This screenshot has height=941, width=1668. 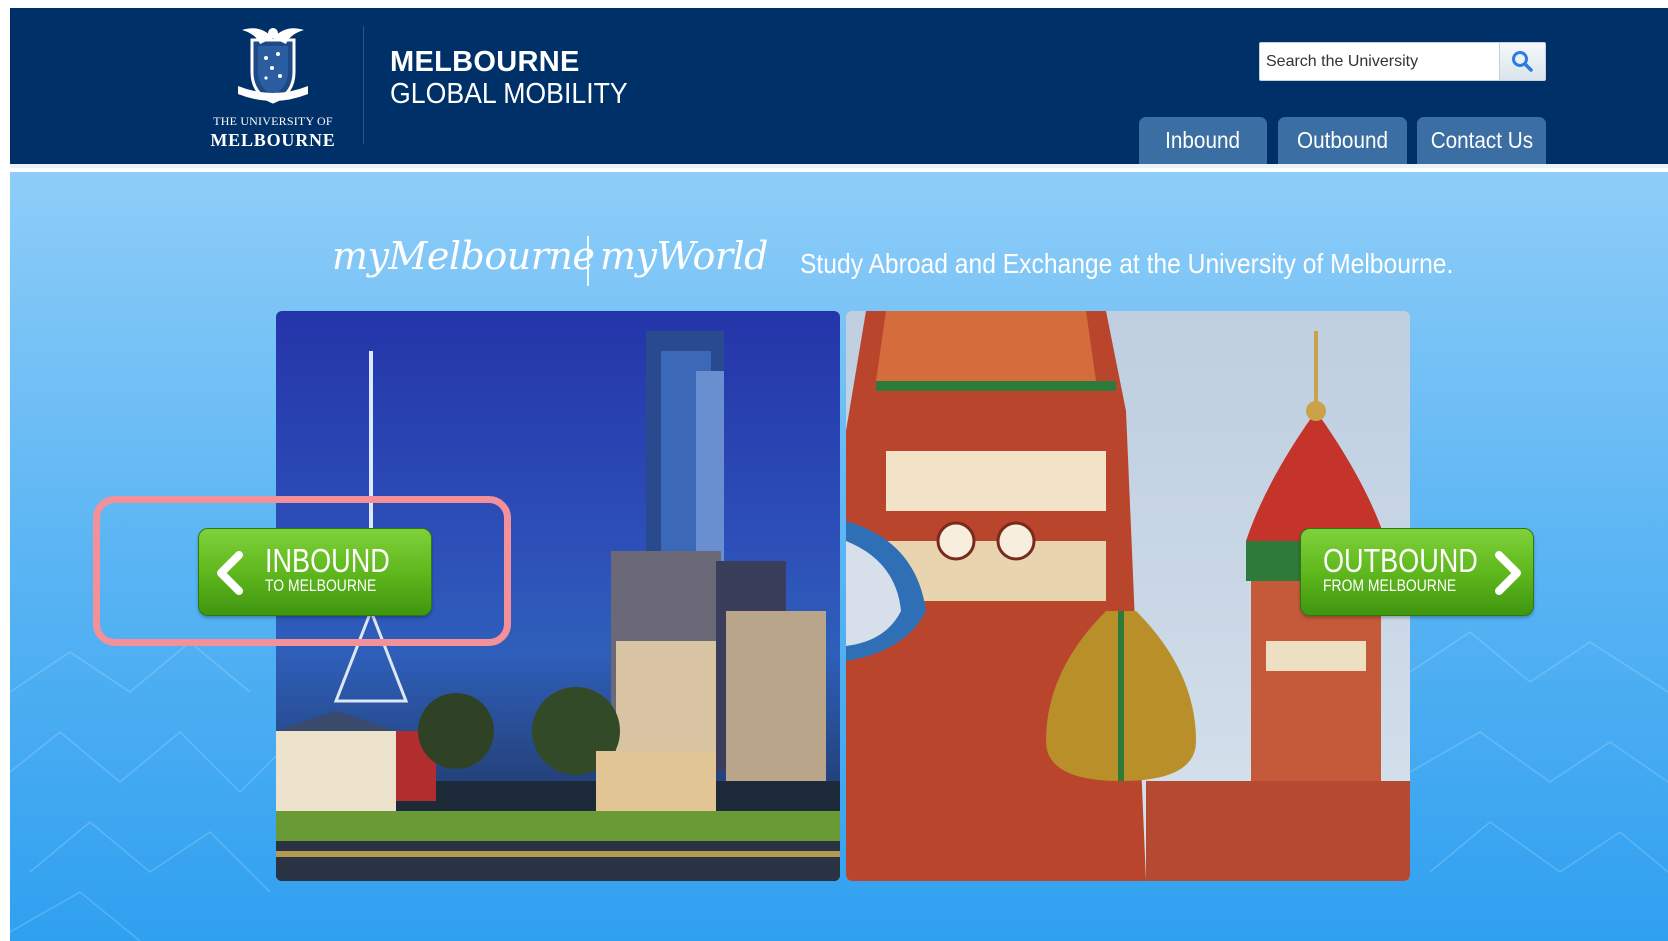 What do you see at coordinates (273, 121) in the screenshot?
I see `logo-line-1: THE UNIVERSITY OF` at bounding box center [273, 121].